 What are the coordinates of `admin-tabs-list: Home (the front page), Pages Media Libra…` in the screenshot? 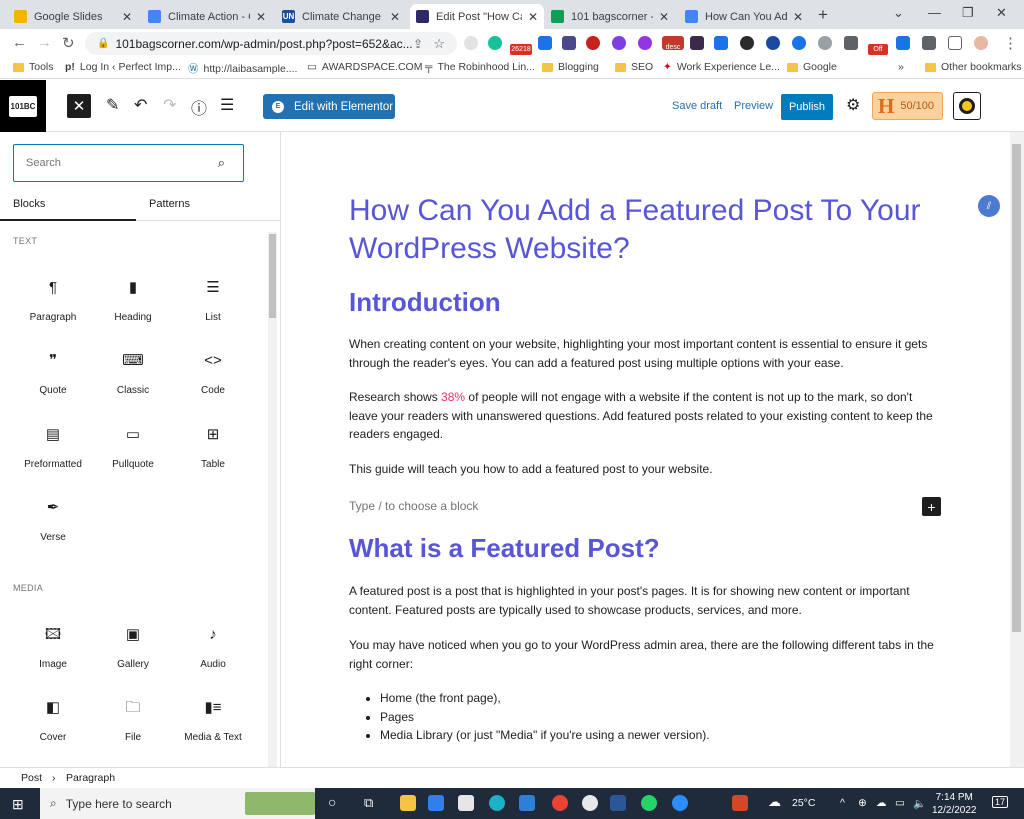 It's located at (545, 717).